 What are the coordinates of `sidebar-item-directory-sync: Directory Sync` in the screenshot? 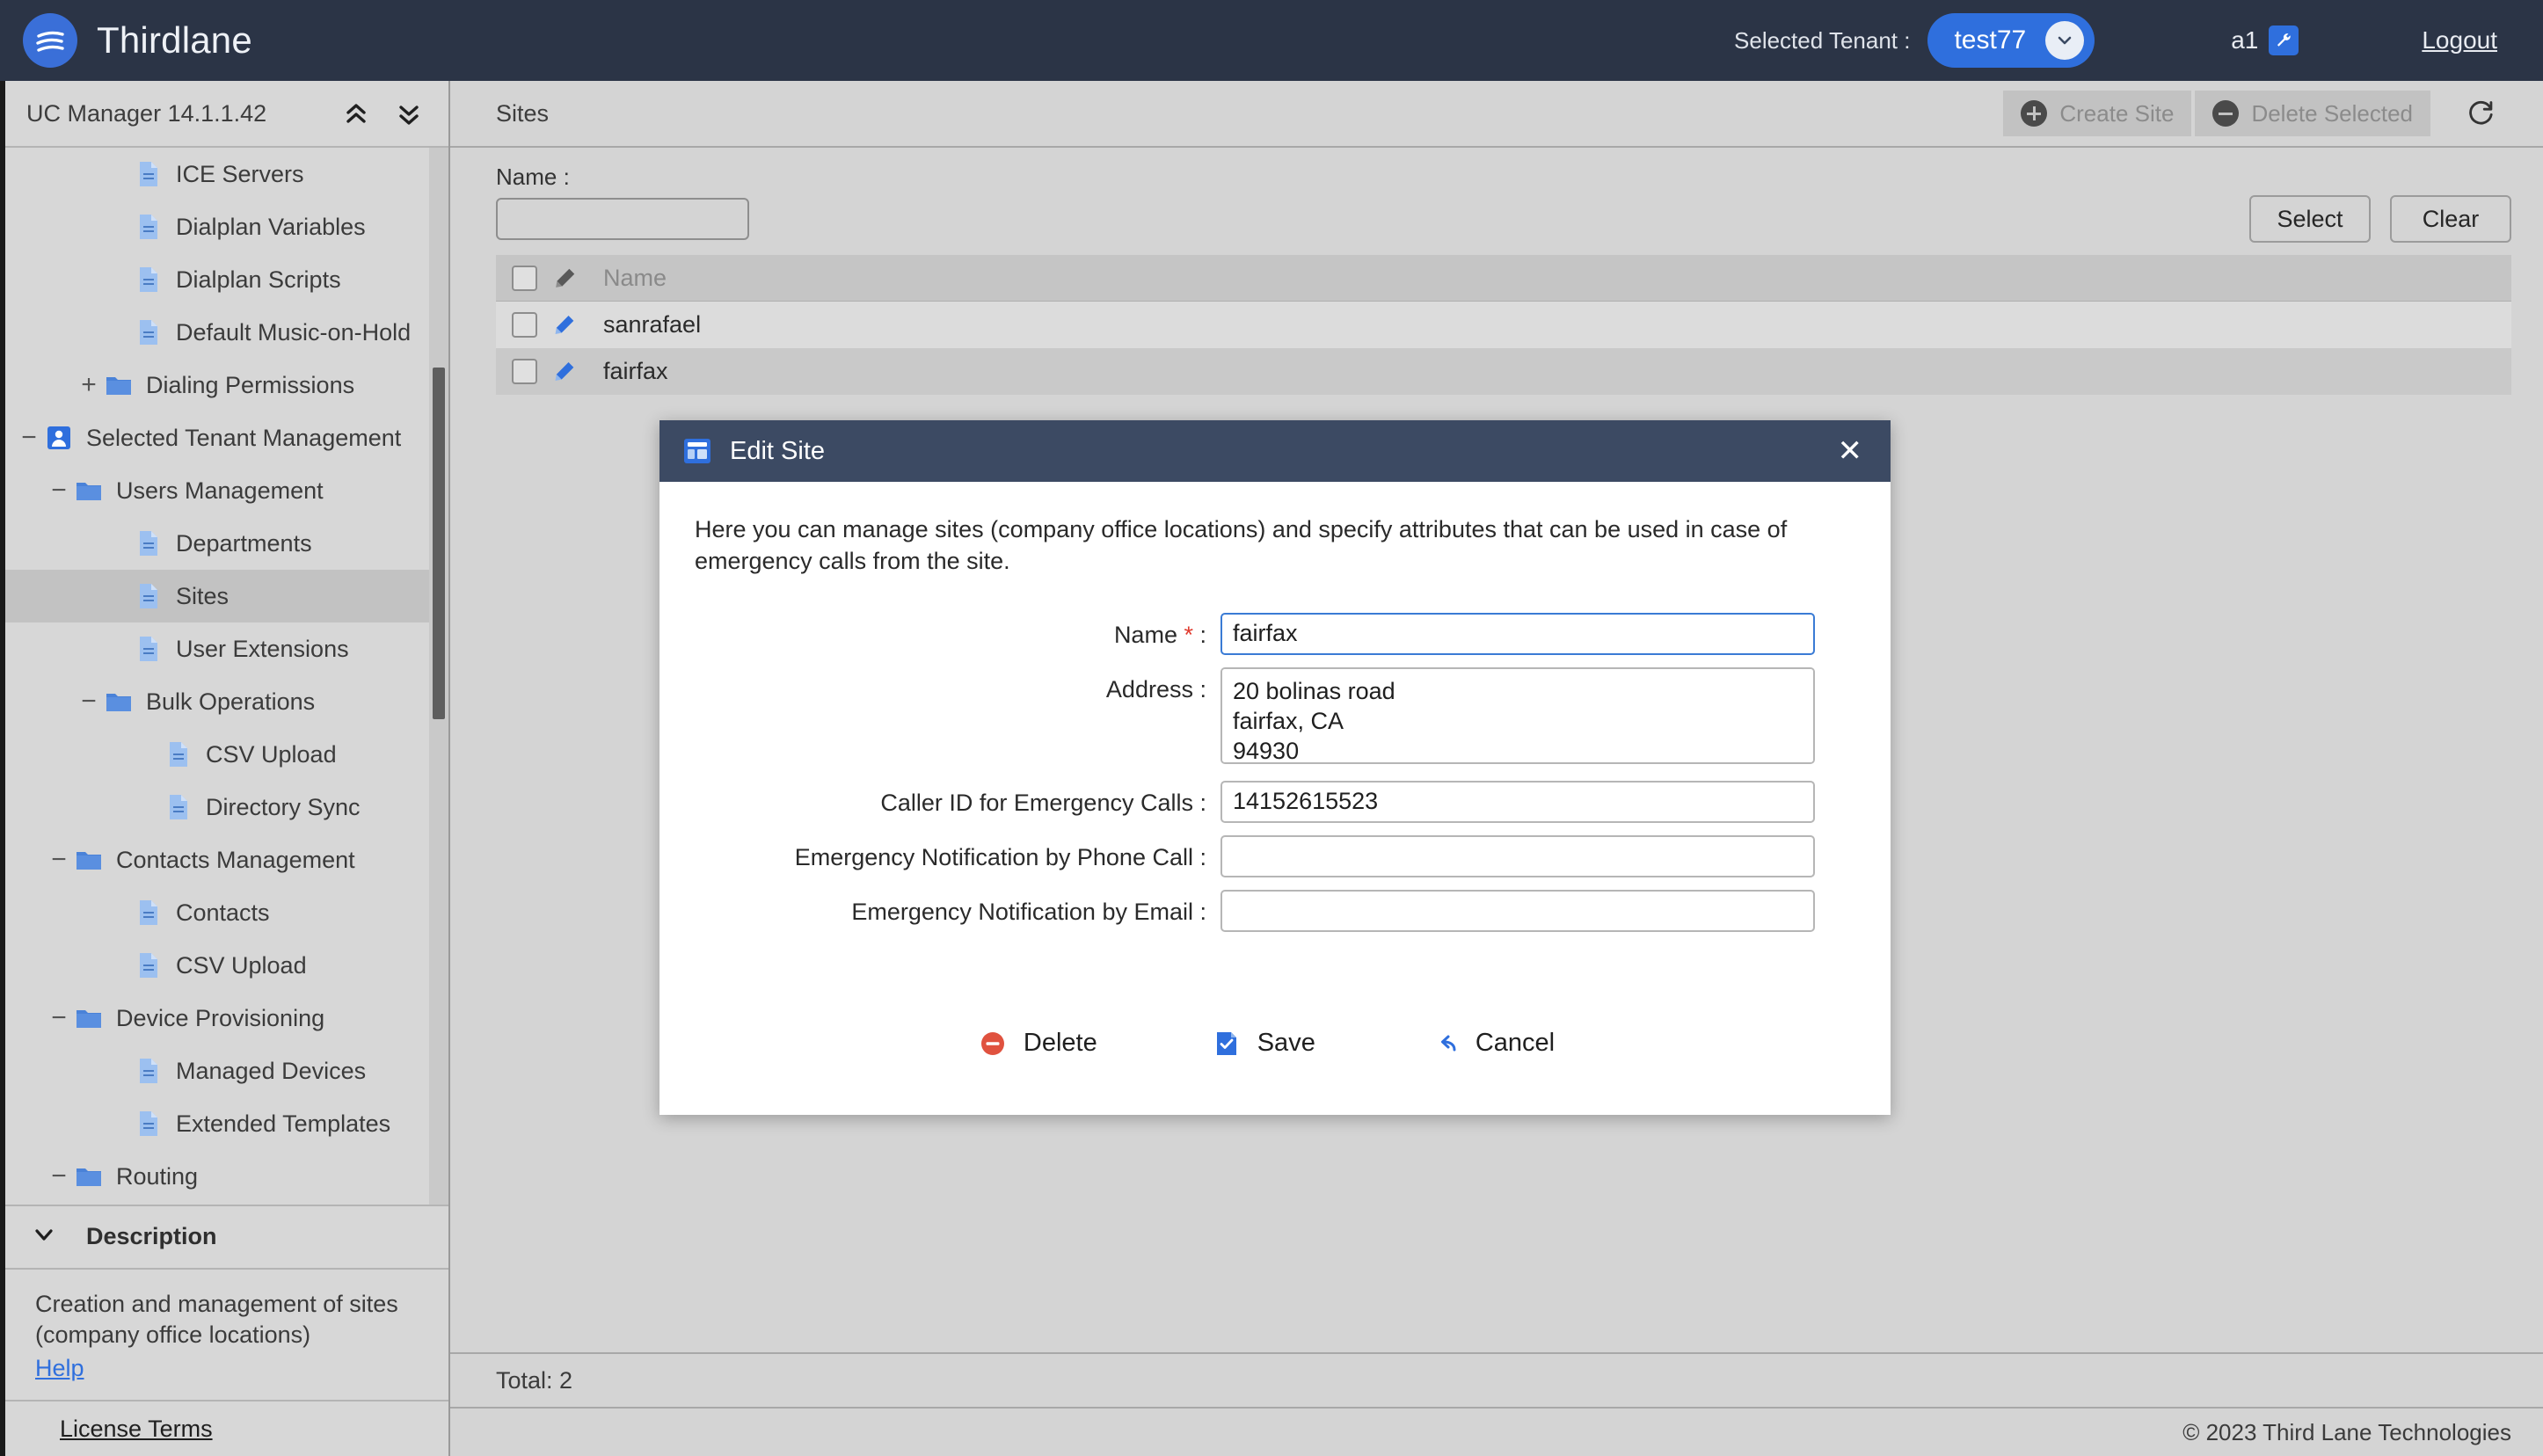 It's located at (217, 807).